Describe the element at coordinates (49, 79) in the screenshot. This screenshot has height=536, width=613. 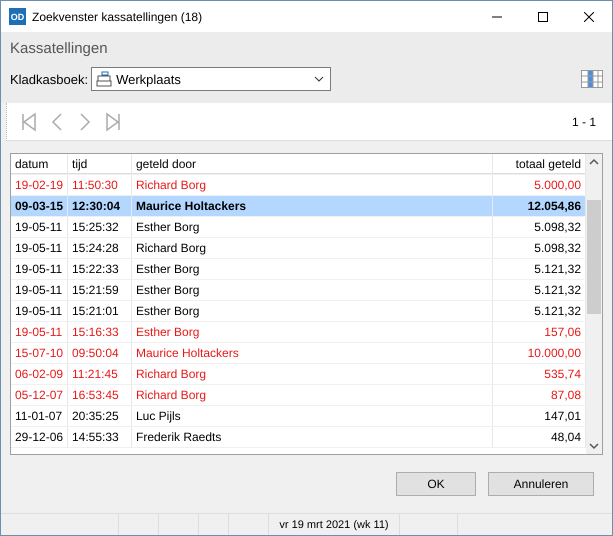
I see `cashbook-label: Kladkasboek:` at that location.